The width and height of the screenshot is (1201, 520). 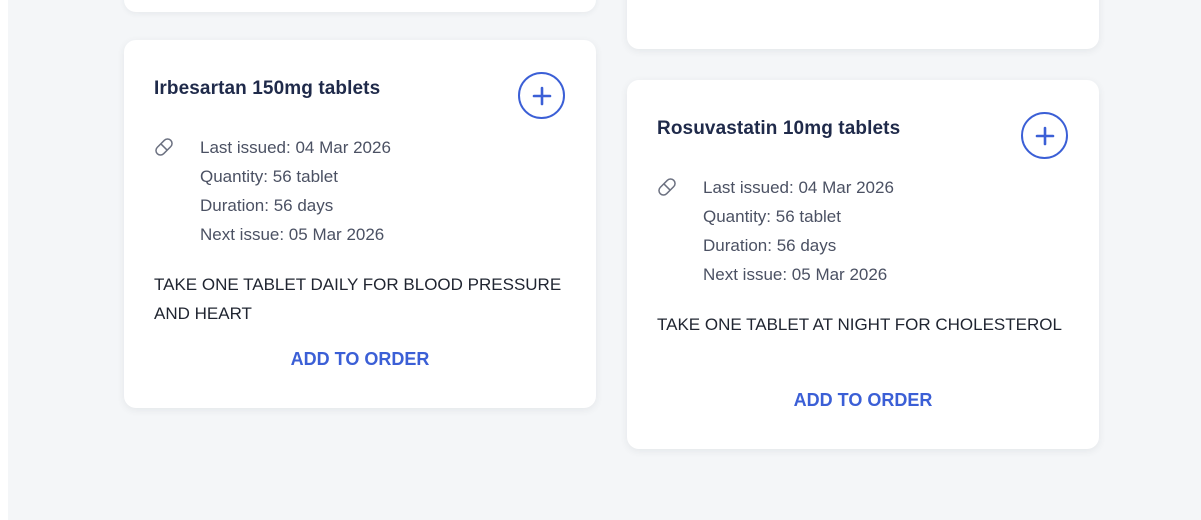 I want to click on medication-name: Irbesartan 150mg tablets, so click(x=267, y=88).